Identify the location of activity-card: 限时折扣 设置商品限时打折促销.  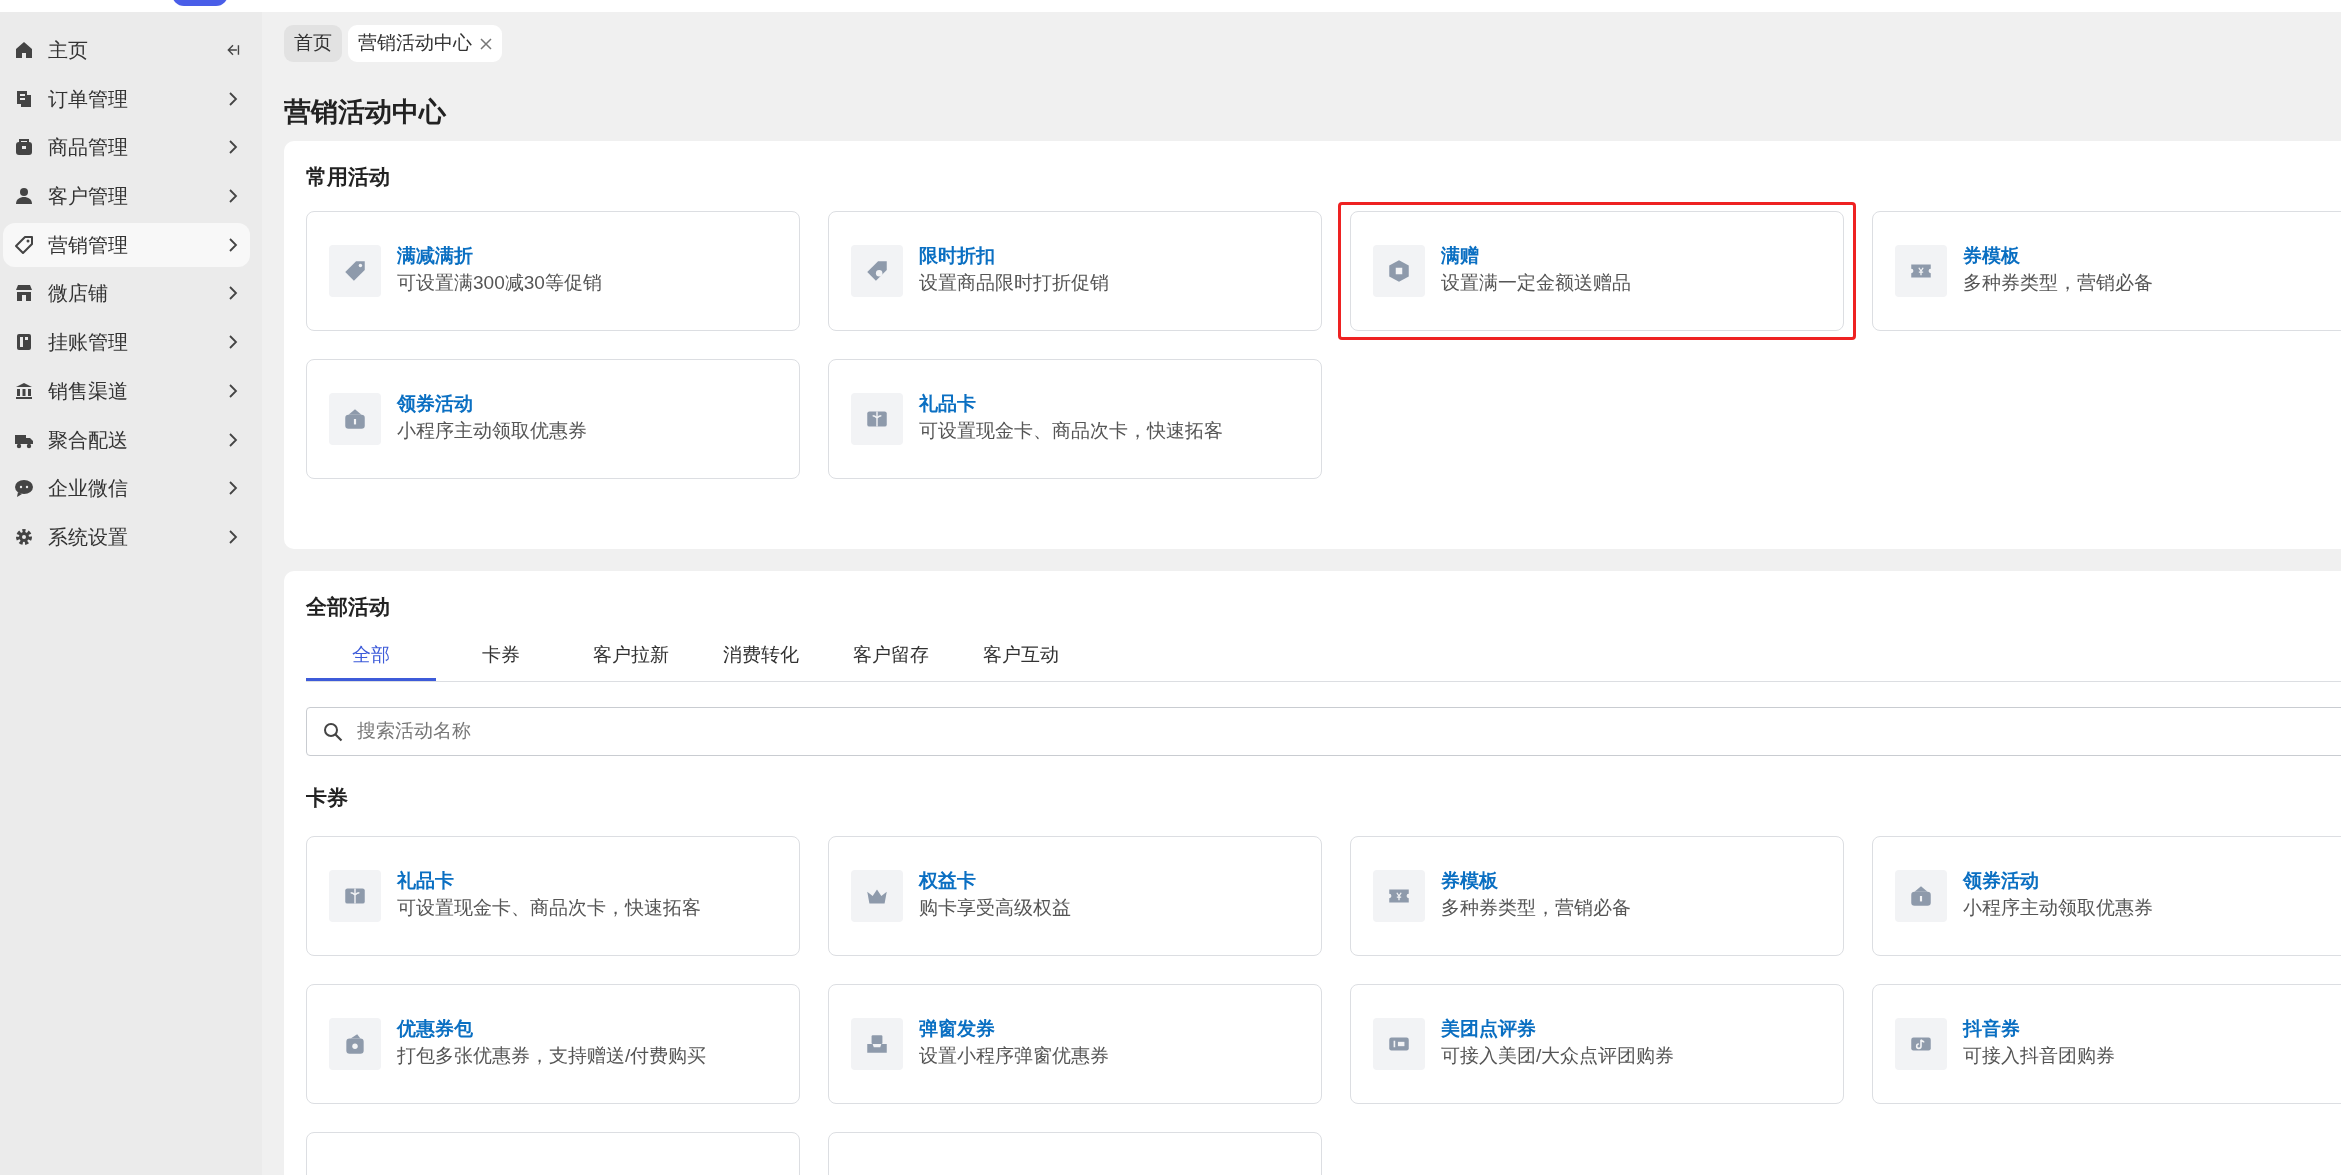
(1075, 271).